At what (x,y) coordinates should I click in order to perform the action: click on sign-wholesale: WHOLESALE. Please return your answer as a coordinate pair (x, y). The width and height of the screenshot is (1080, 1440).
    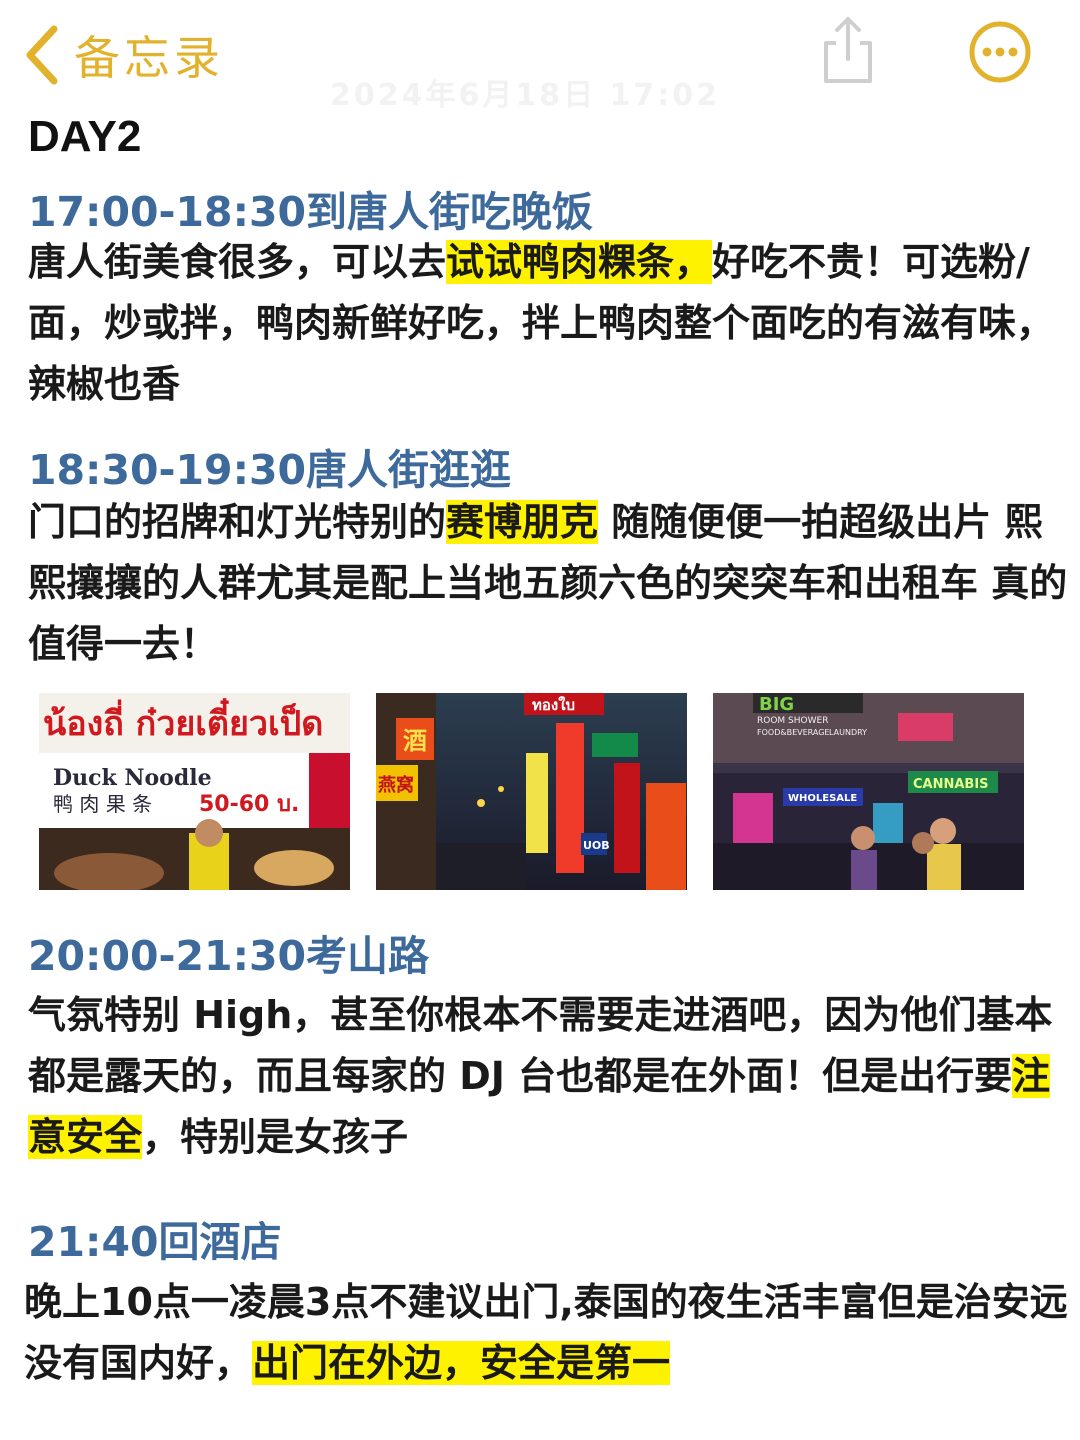
    Looking at the image, I should click on (822, 798).